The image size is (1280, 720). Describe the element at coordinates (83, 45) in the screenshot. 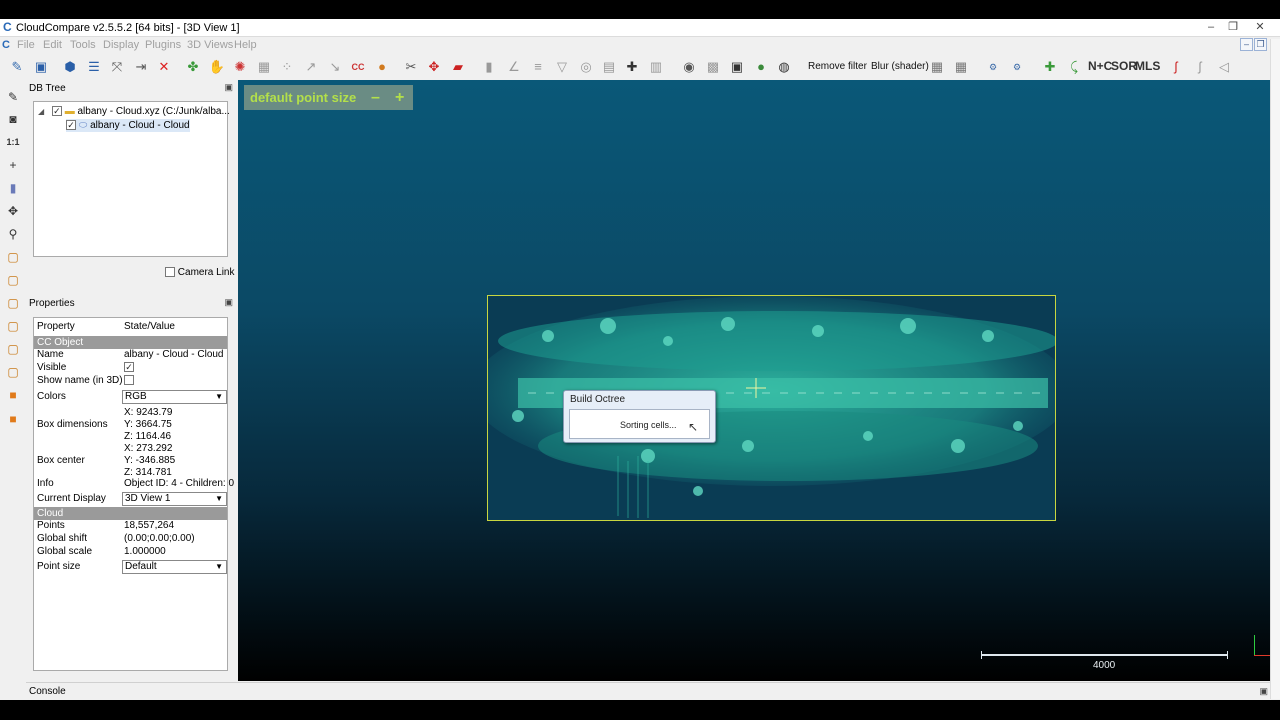

I see `menu-tools: Tools` at that location.